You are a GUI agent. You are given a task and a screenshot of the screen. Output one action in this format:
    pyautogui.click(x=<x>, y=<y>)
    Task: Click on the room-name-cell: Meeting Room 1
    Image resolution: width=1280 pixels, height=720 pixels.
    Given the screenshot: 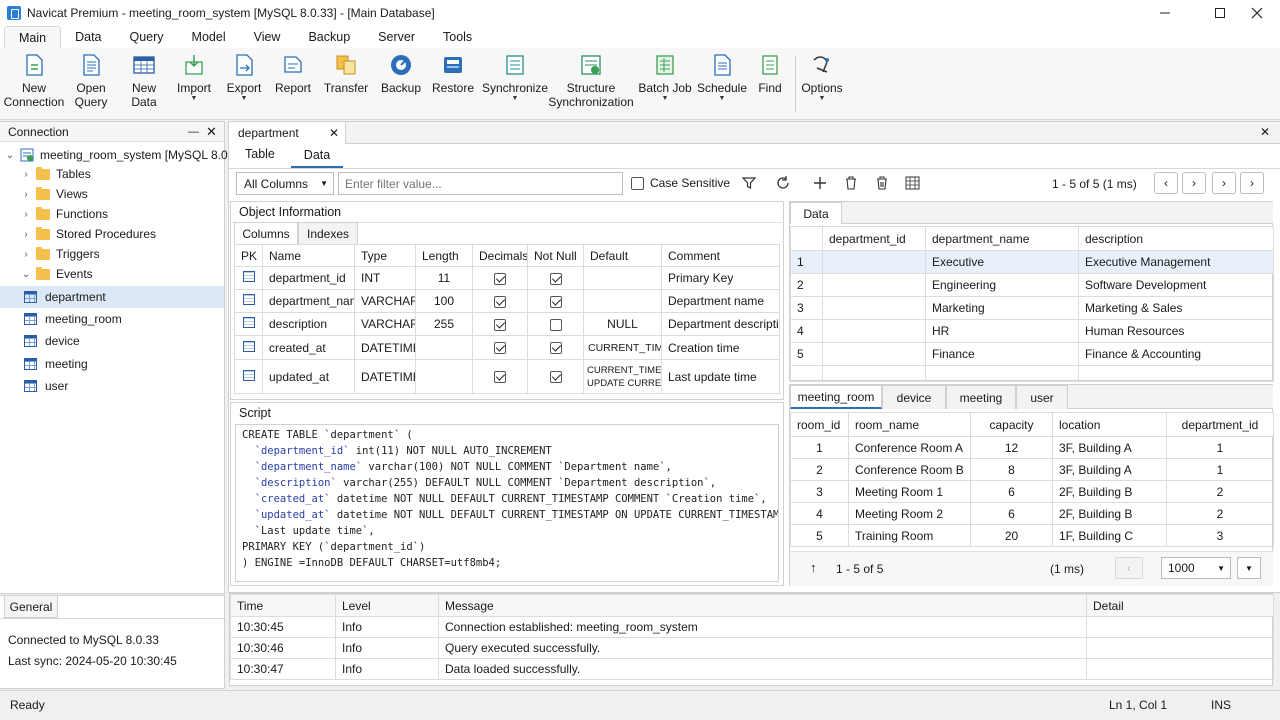 What is the action you would take?
    pyautogui.click(x=909, y=491)
    